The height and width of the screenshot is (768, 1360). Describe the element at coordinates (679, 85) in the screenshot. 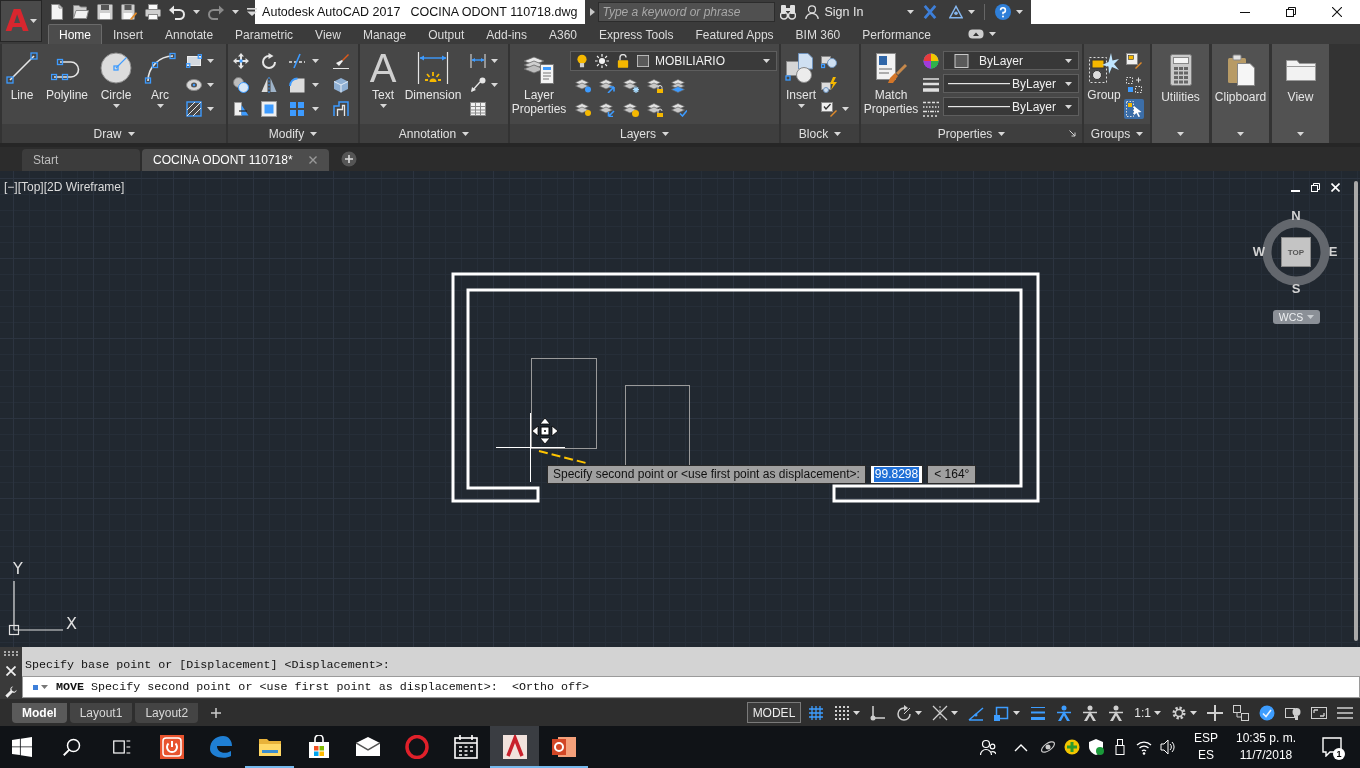

I see `layer-stack-icon` at that location.